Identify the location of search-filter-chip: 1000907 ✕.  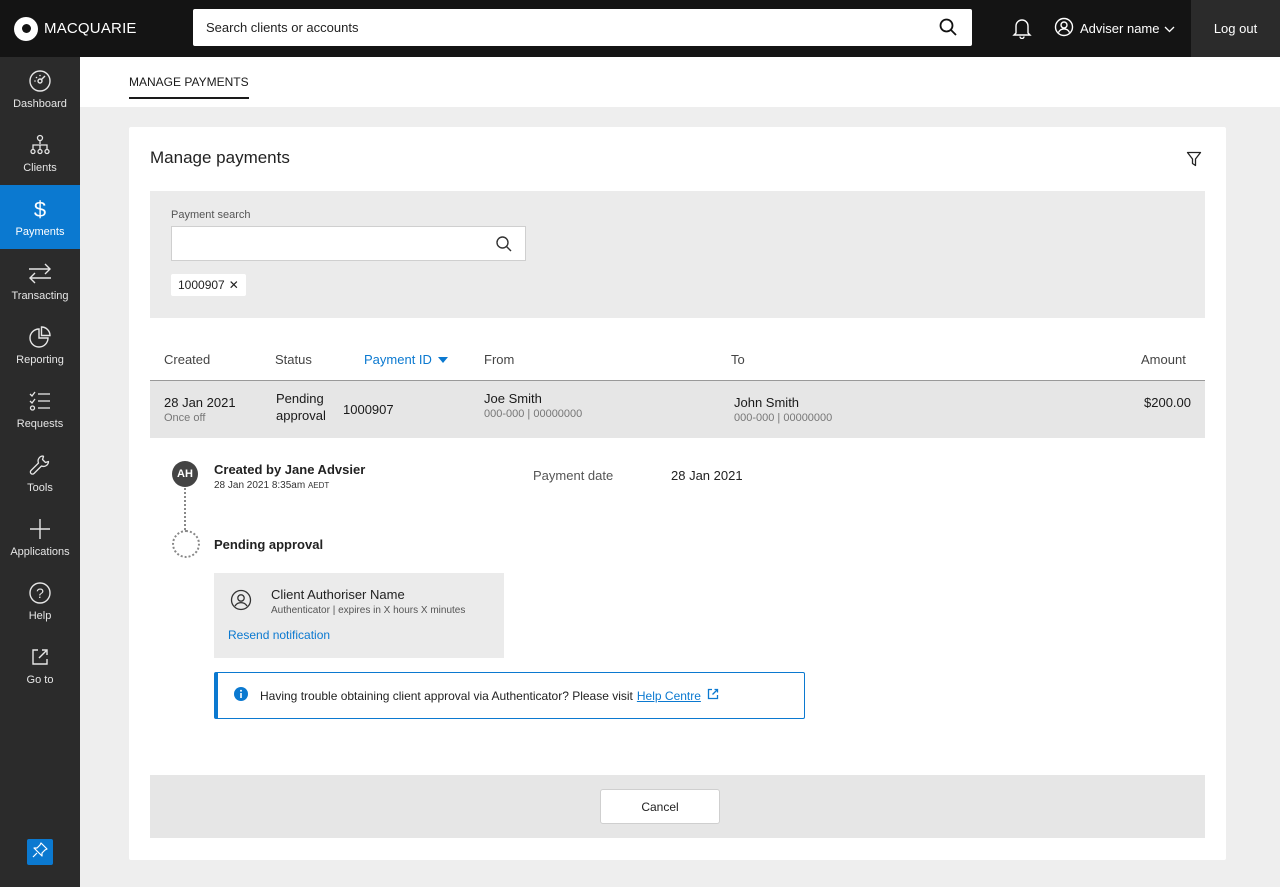
(208, 285).